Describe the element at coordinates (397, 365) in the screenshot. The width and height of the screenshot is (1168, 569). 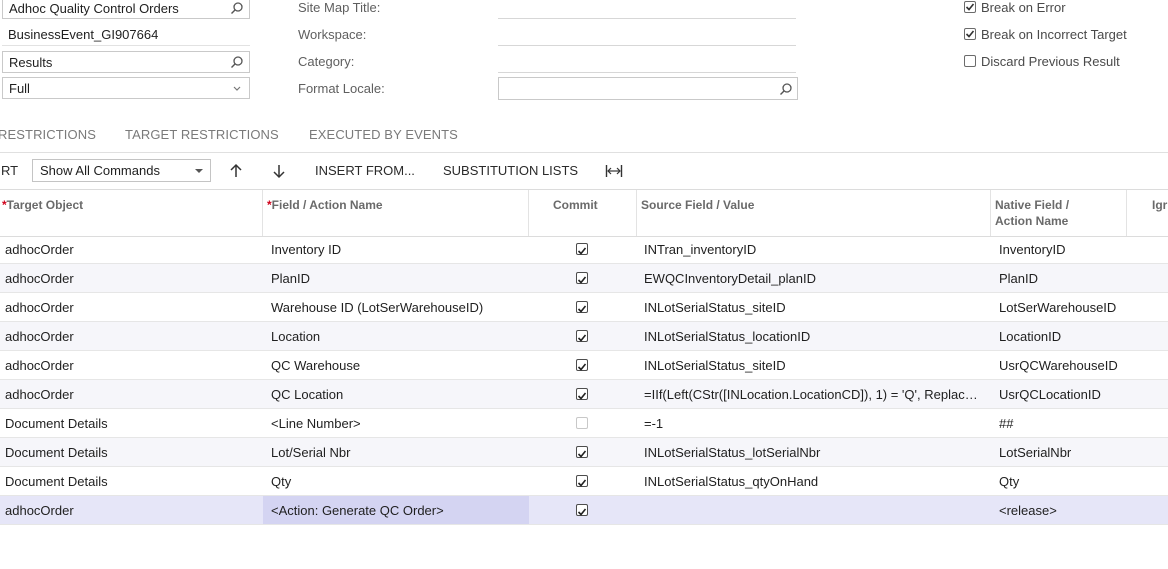
I see `cell-field-action-name: QC Warehouse` at that location.